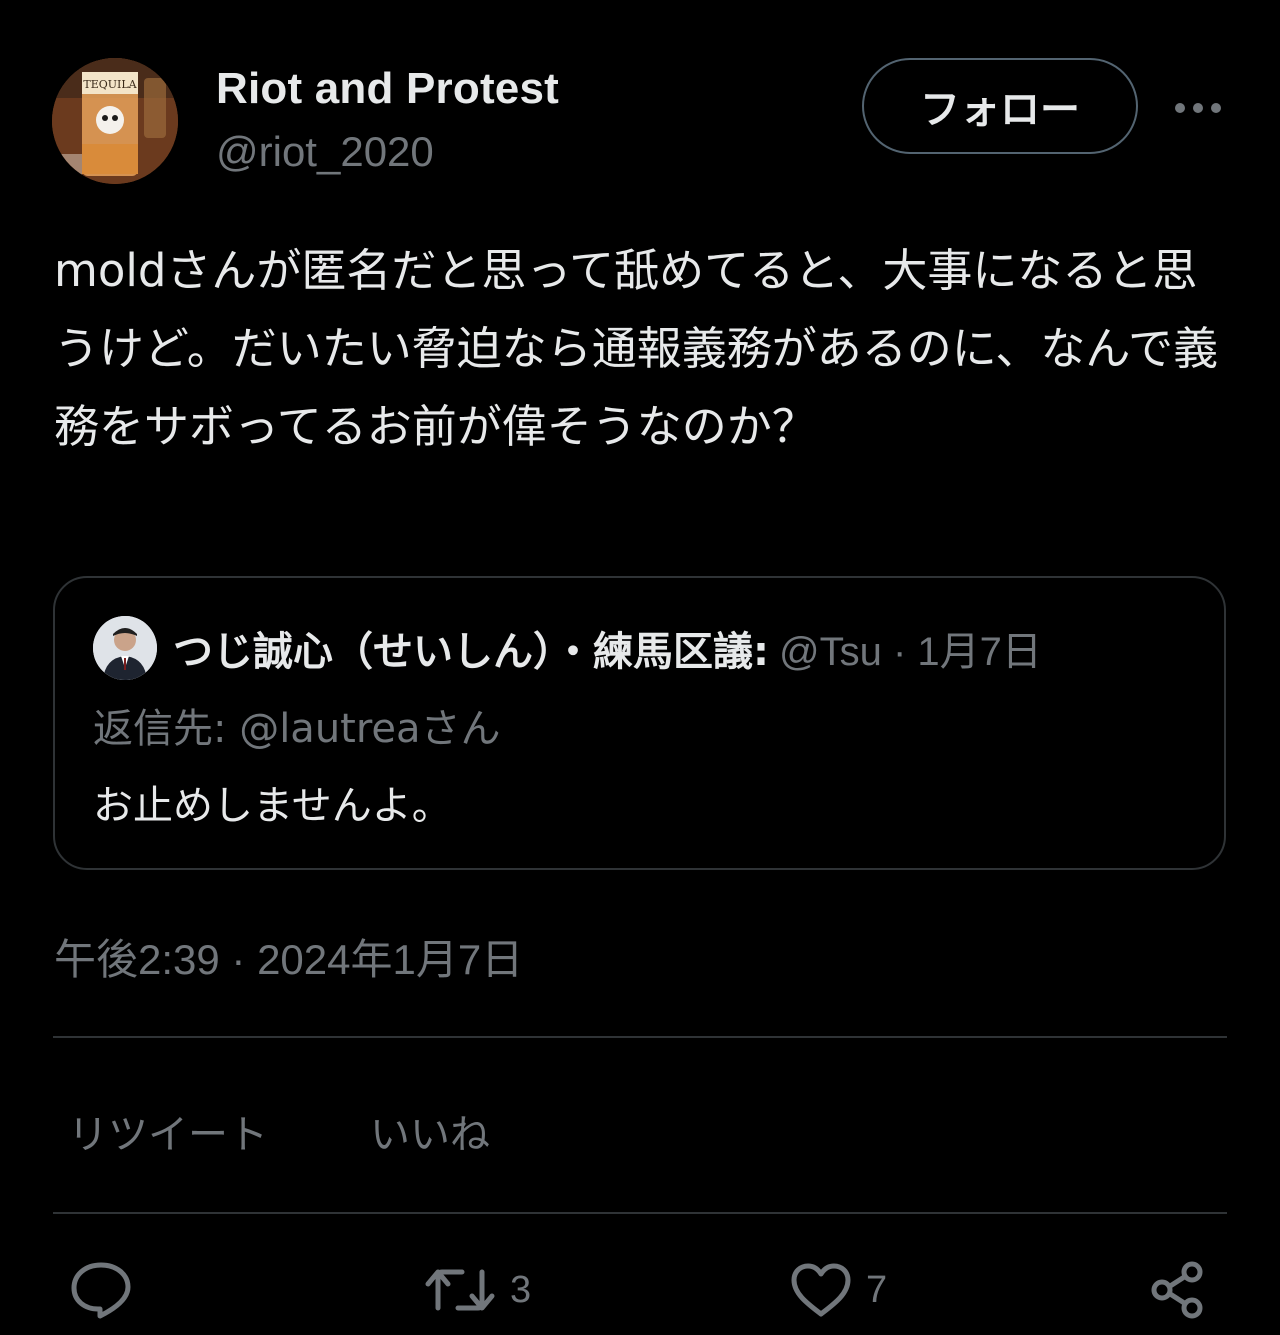 This screenshot has width=1280, height=1335. I want to click on reply-icon, so click(101, 1290).